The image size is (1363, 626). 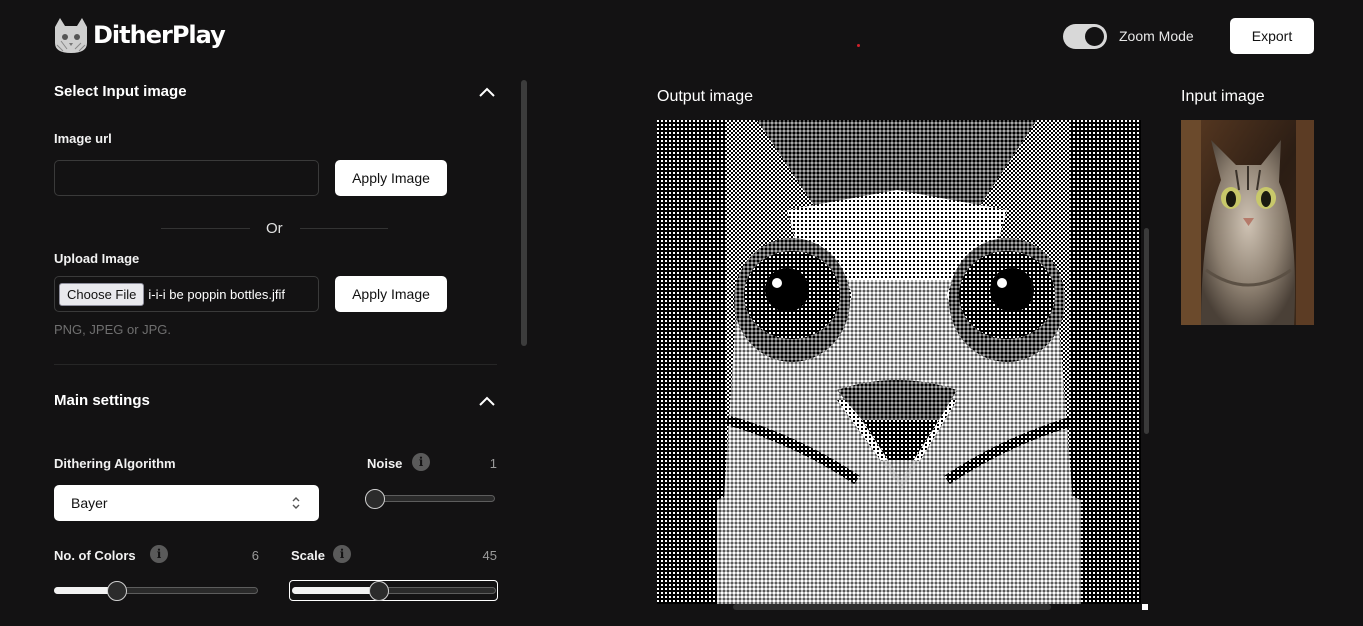 What do you see at coordinates (159, 35) in the screenshot?
I see `logo-text: DitherPlay` at bounding box center [159, 35].